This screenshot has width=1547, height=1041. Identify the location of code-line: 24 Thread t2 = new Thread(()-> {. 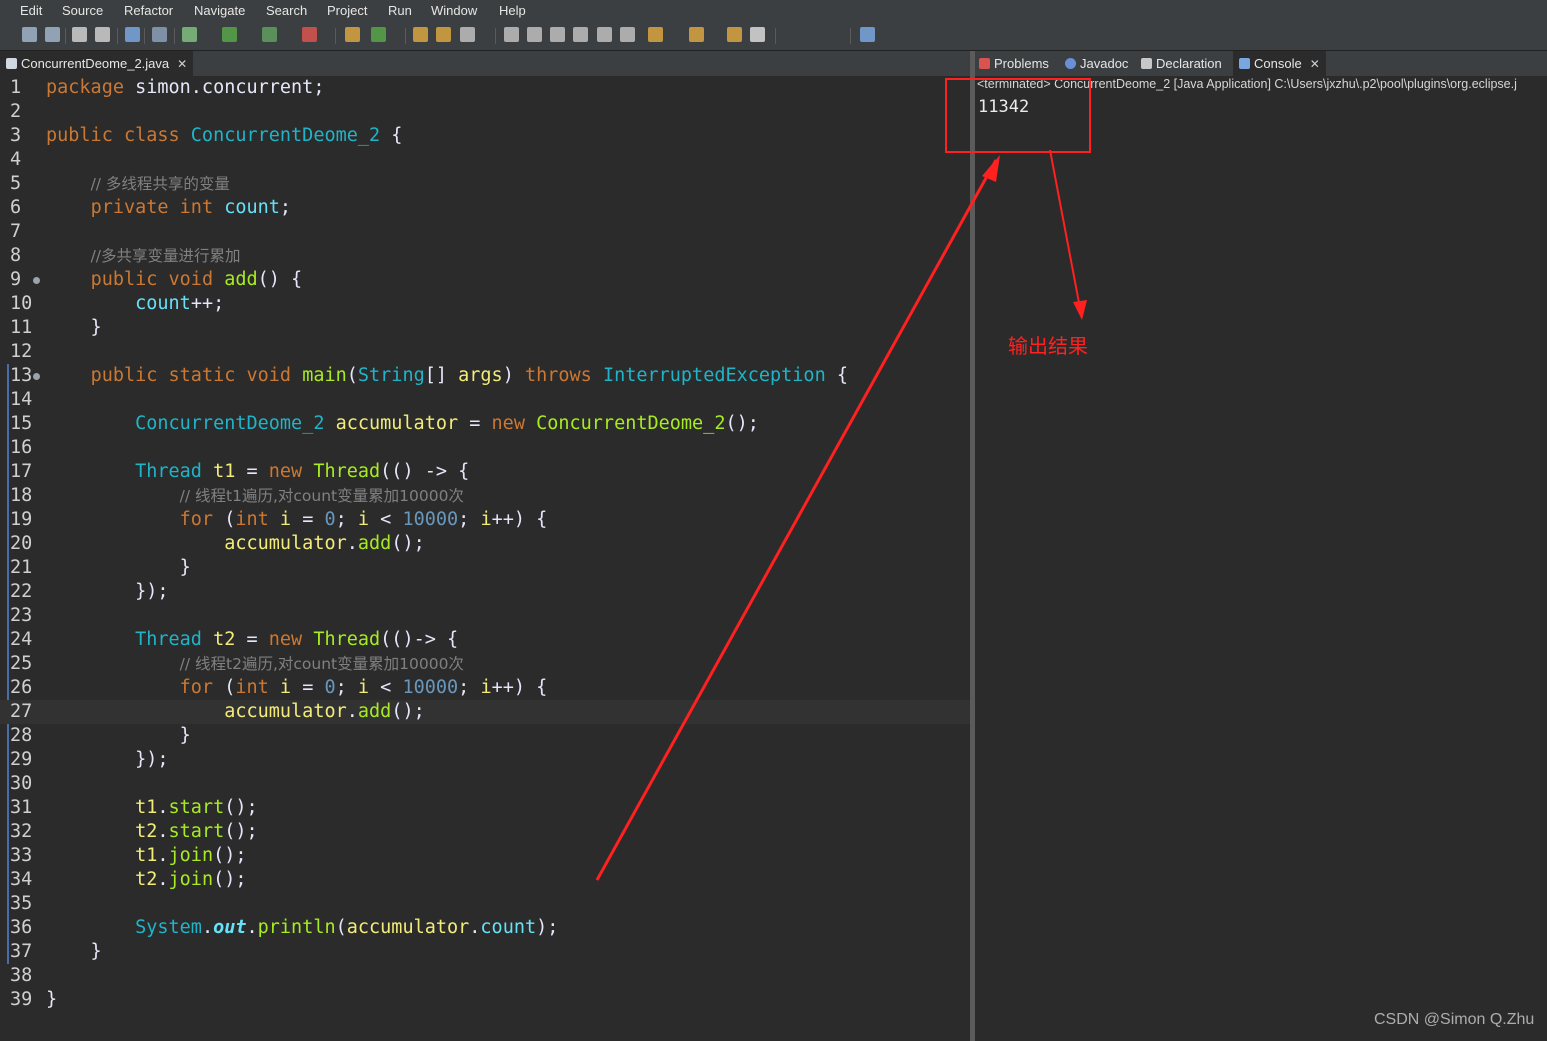
(485, 640).